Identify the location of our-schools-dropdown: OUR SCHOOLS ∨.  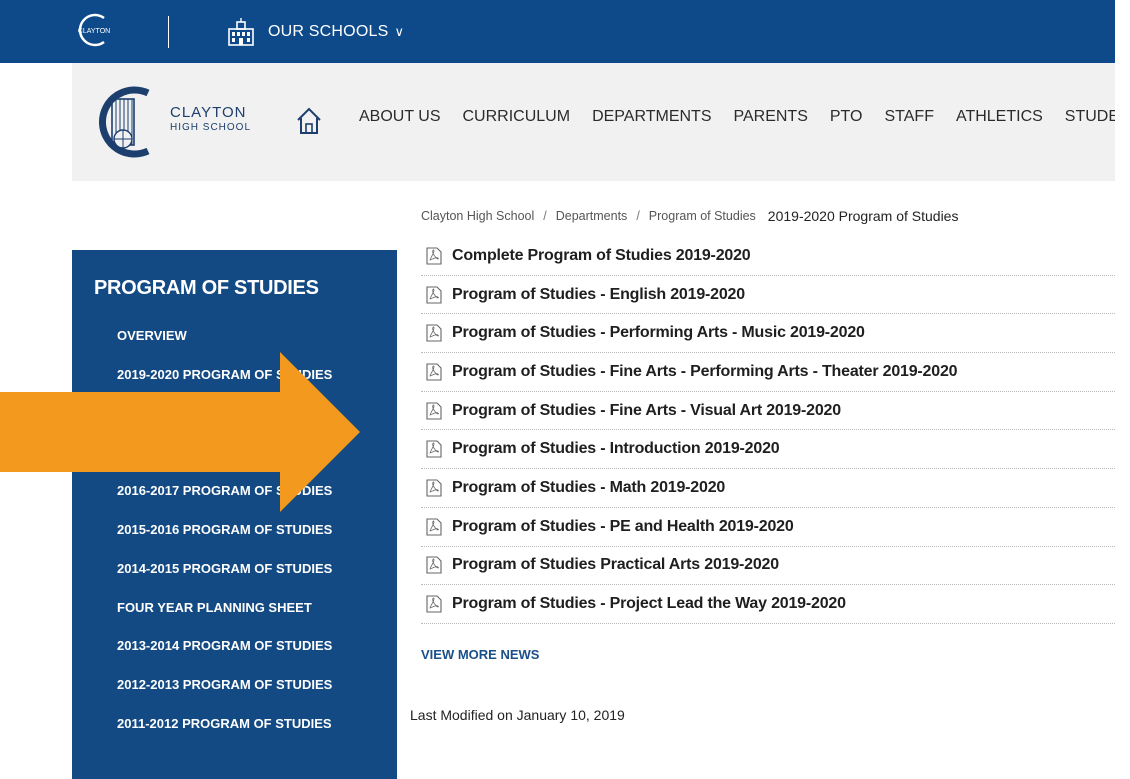
(315, 32).